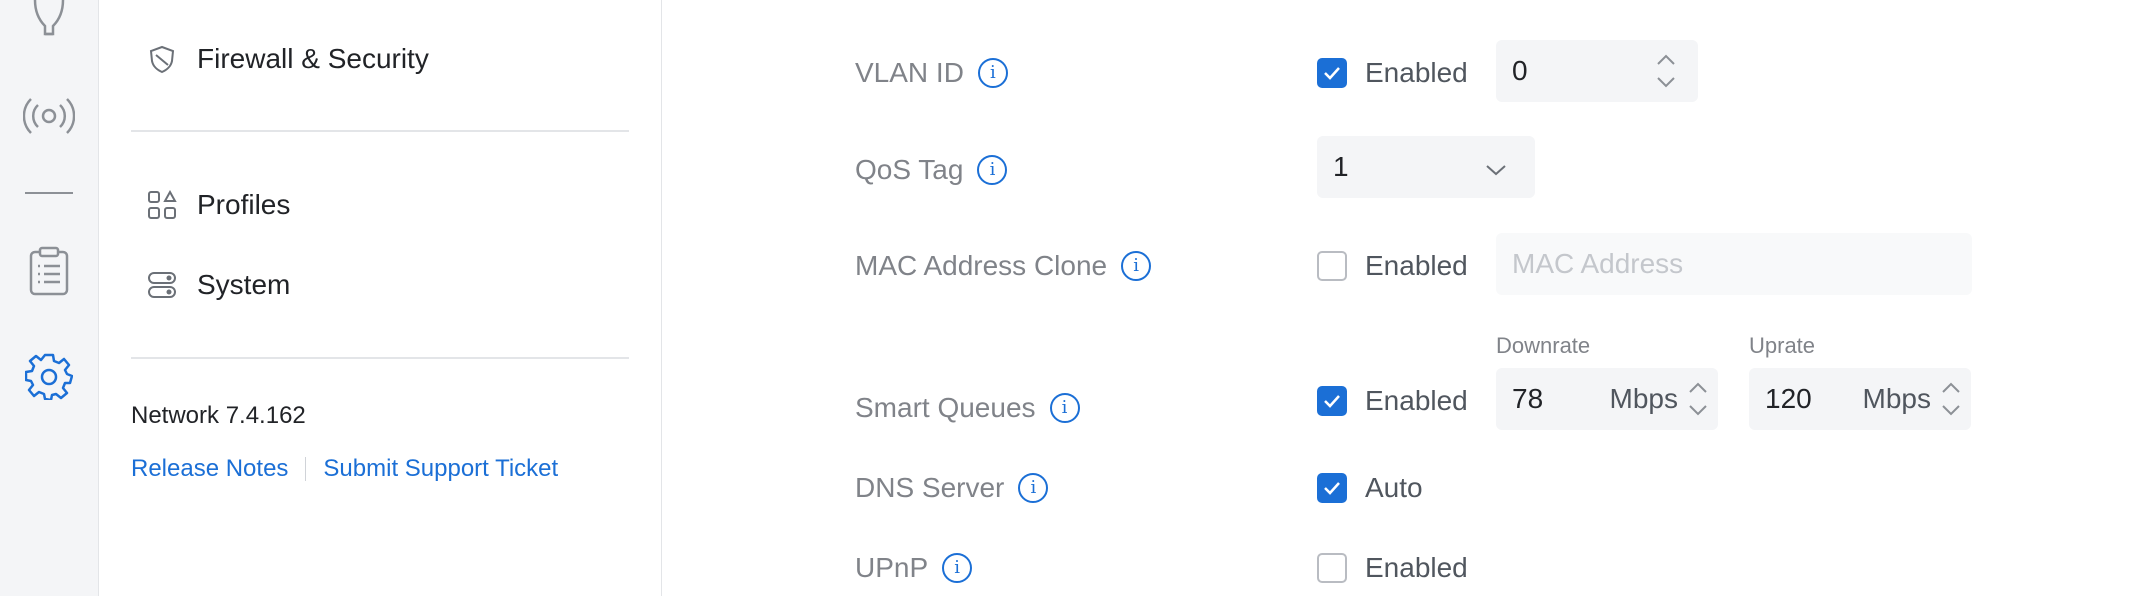  I want to click on vlan-id-value: 0, so click(1520, 70).